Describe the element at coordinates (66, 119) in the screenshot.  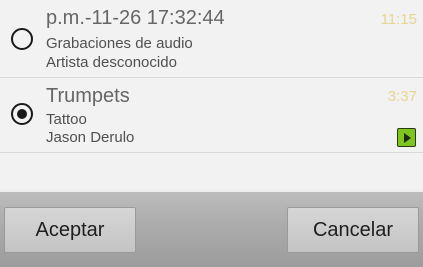
I see `track-album: Tattoo` at that location.